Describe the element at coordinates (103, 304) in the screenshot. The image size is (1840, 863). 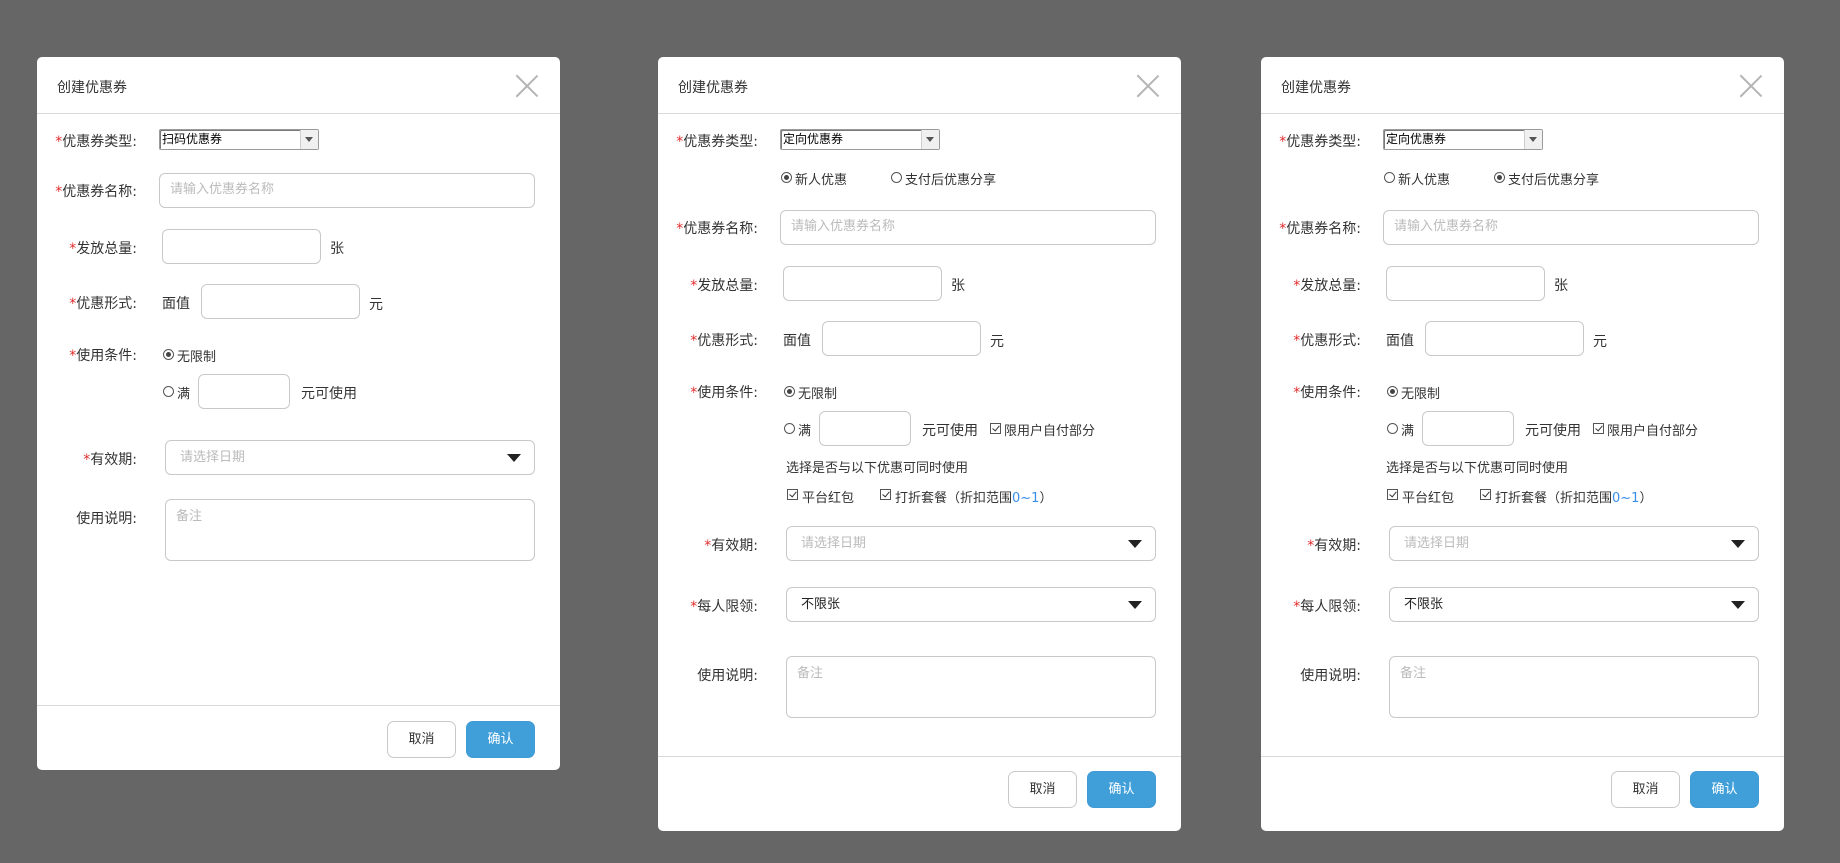
I see `form-label: *优惠形式:` at that location.